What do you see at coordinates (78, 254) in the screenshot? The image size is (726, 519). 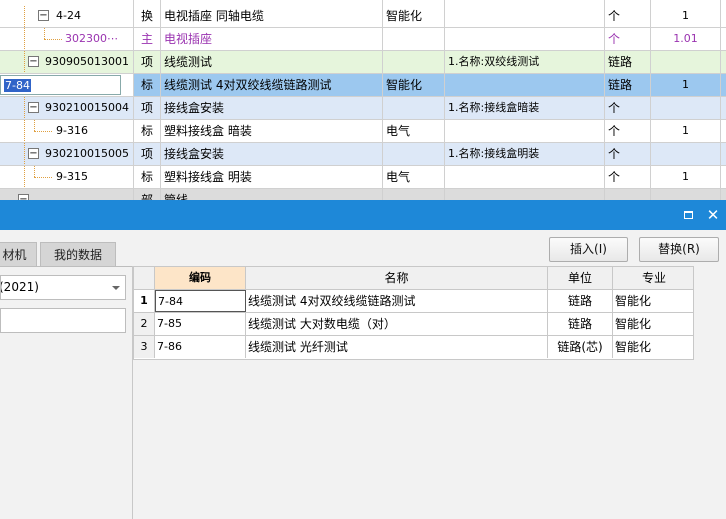 I see `tab-my-data: 我的数据` at bounding box center [78, 254].